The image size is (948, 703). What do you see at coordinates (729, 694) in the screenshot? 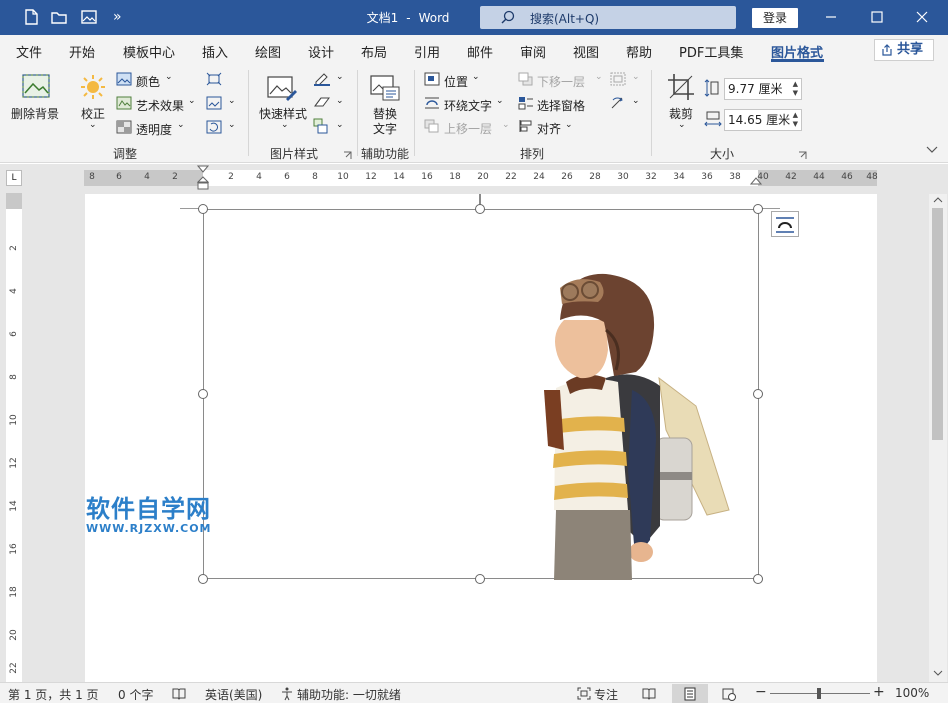
I see `web-layout-icon` at bounding box center [729, 694].